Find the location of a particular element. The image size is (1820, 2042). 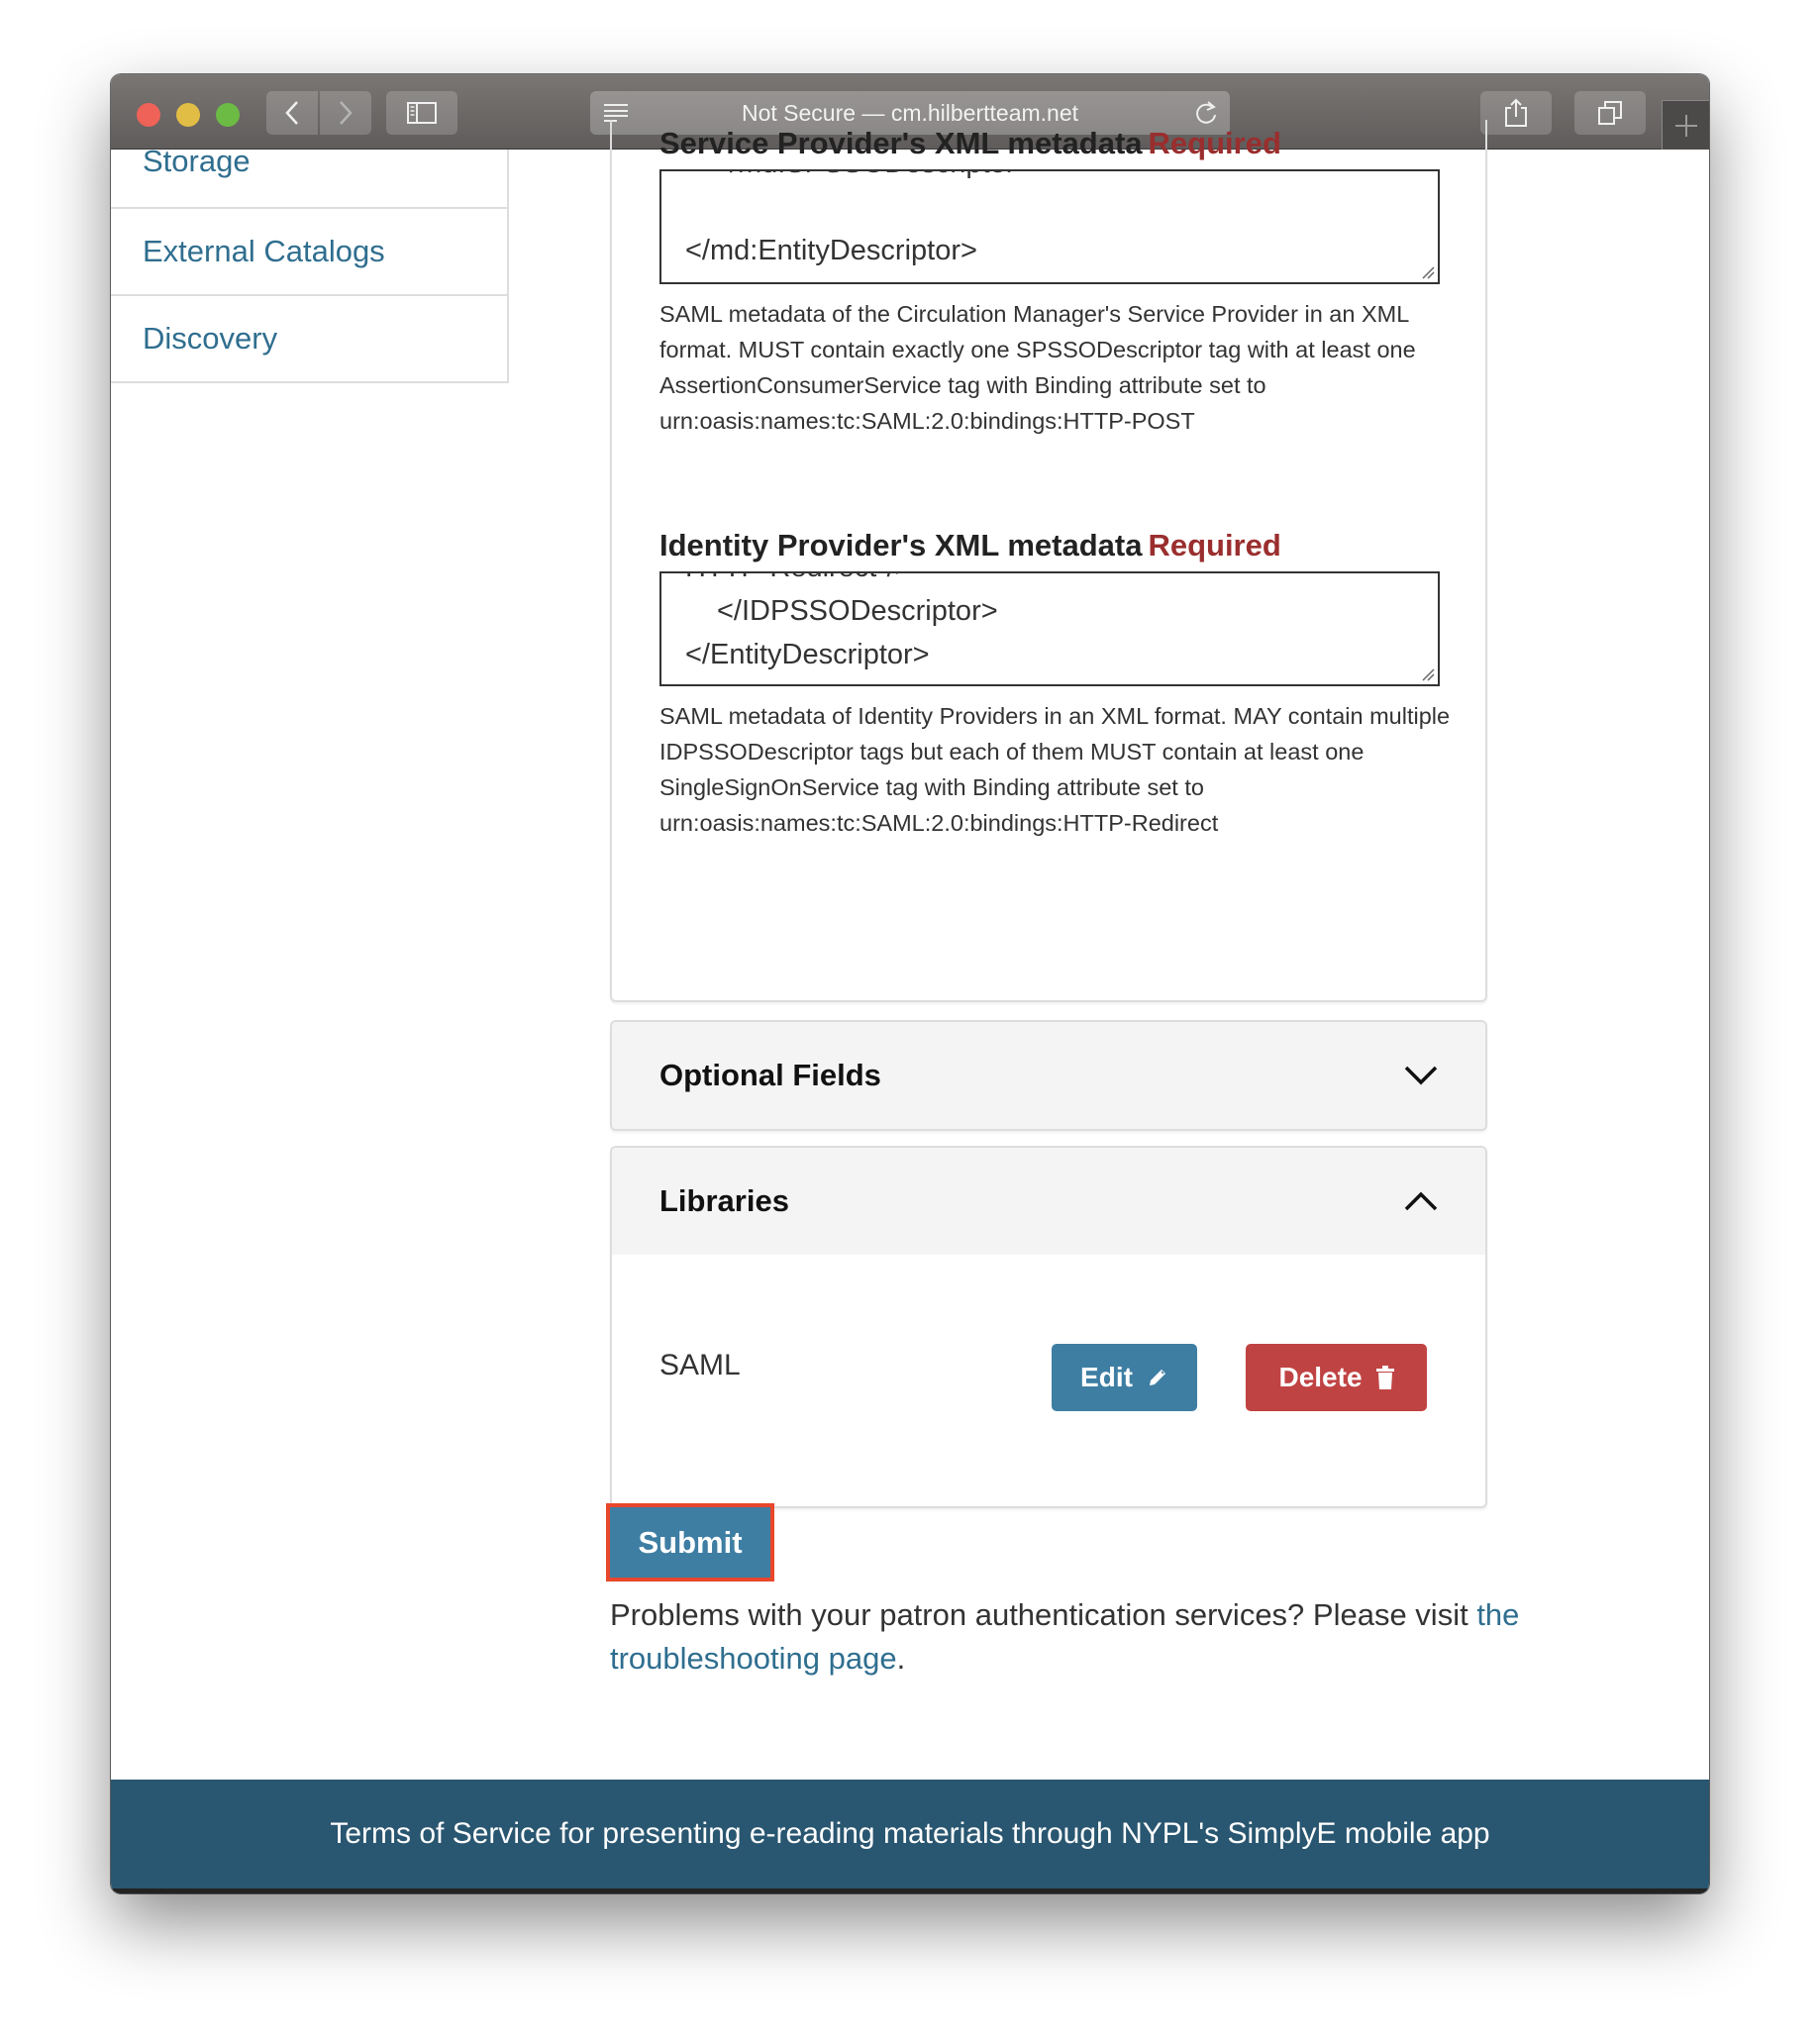

textarea-line: HTTP-Redirect"/> is located at coordinates (1049, 581).